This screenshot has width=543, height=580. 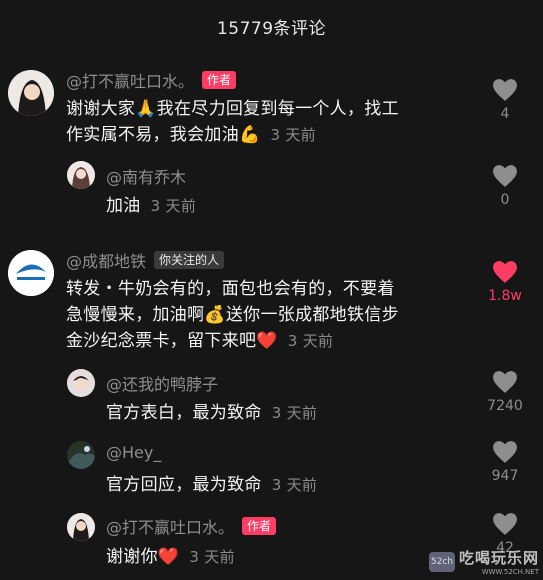 What do you see at coordinates (232, 315) in the screenshot?
I see `comment-text-line: 急慢慢来，加油啊💰送你一张成都地铁信步` at bounding box center [232, 315].